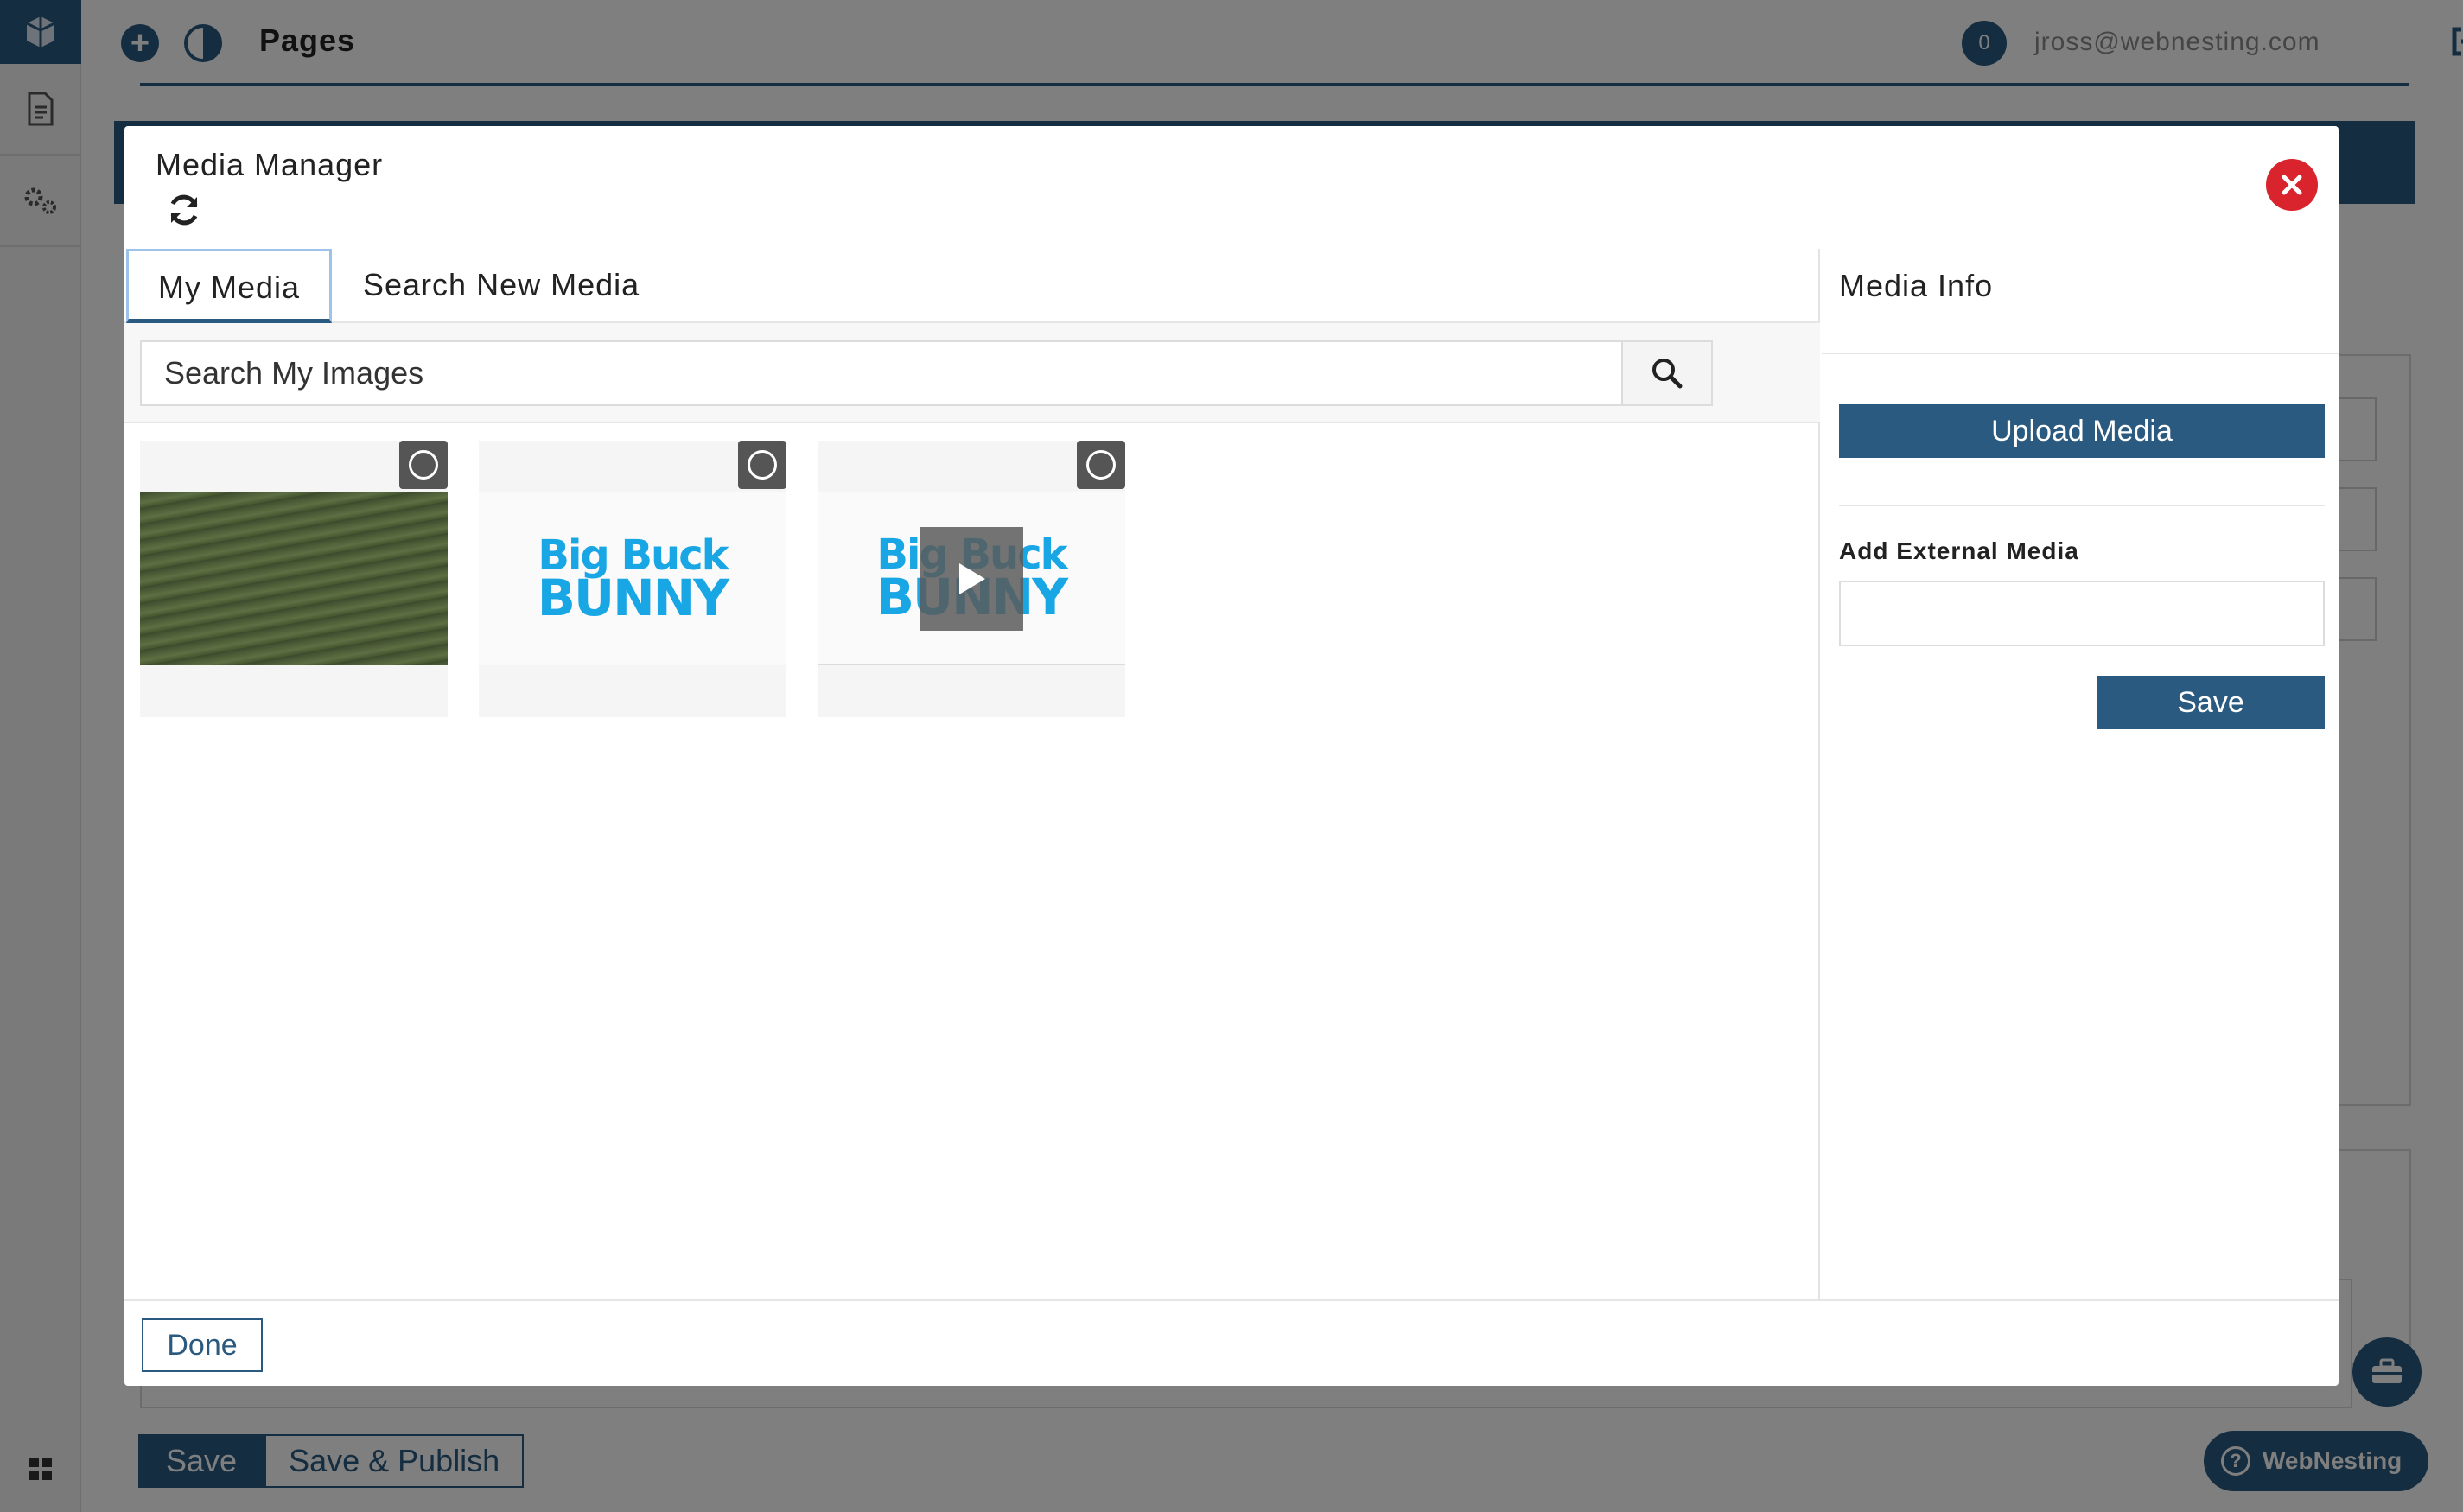 Image resolution: width=2463 pixels, height=1512 pixels. I want to click on search-bar-area, so click(972, 373).